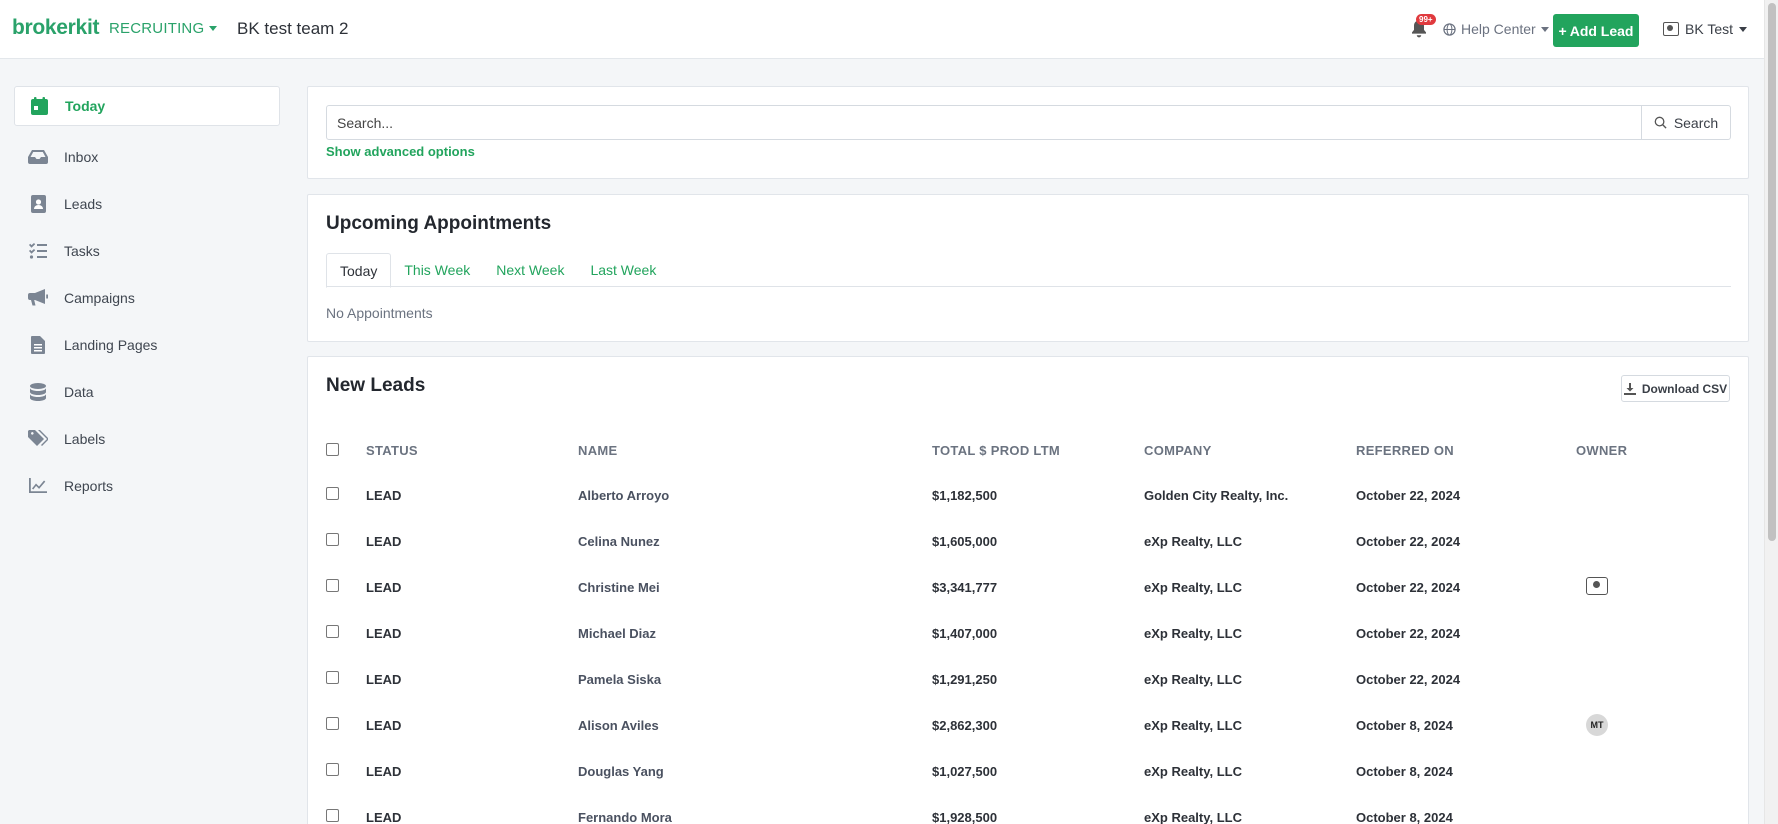 Image resolution: width=1778 pixels, height=824 pixels. Describe the element at coordinates (163, 28) in the screenshot. I see `module-dropdown: RECRUITING` at that location.